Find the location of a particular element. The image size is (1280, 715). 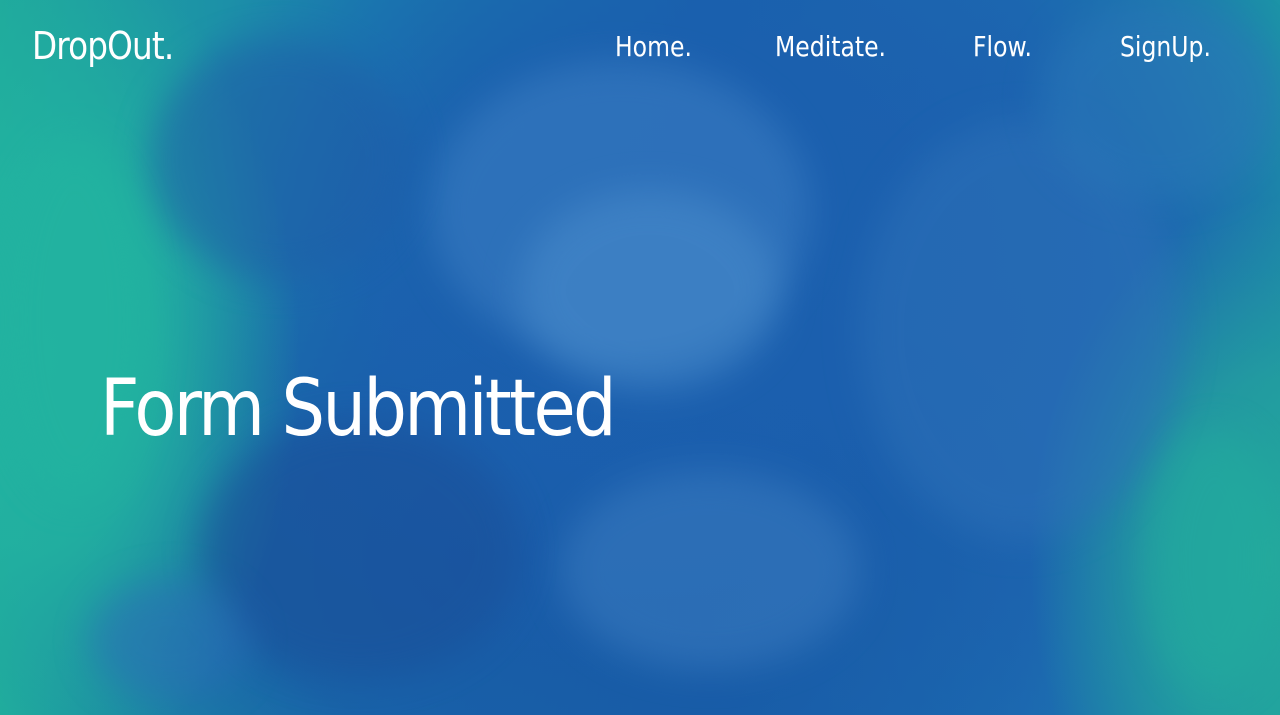

nav-link-meditate: Meditate. is located at coordinates (830, 46).